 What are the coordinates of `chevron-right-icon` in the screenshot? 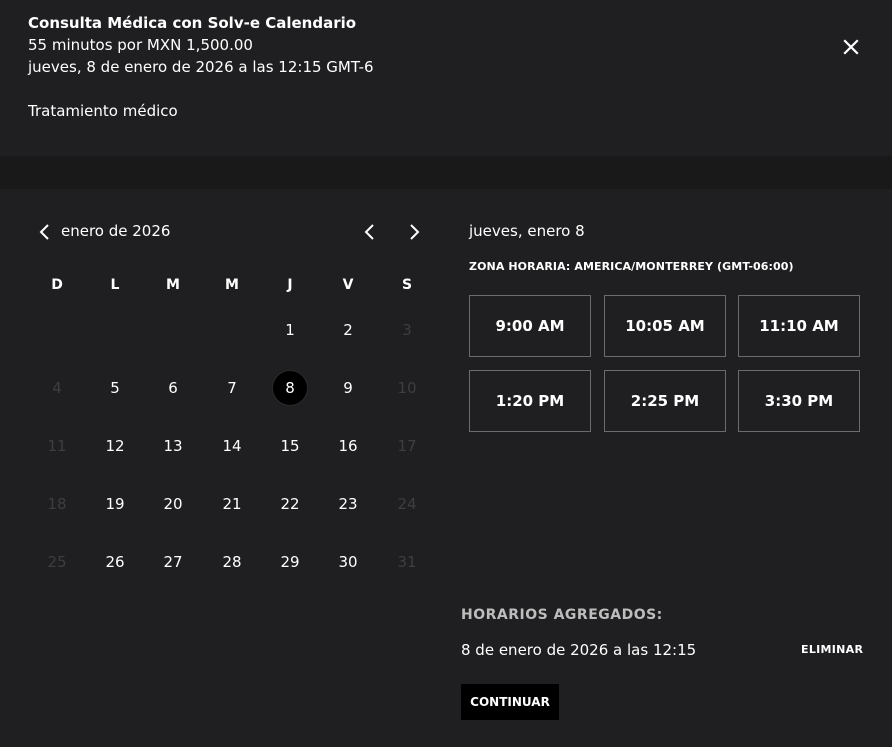 It's located at (415, 232).